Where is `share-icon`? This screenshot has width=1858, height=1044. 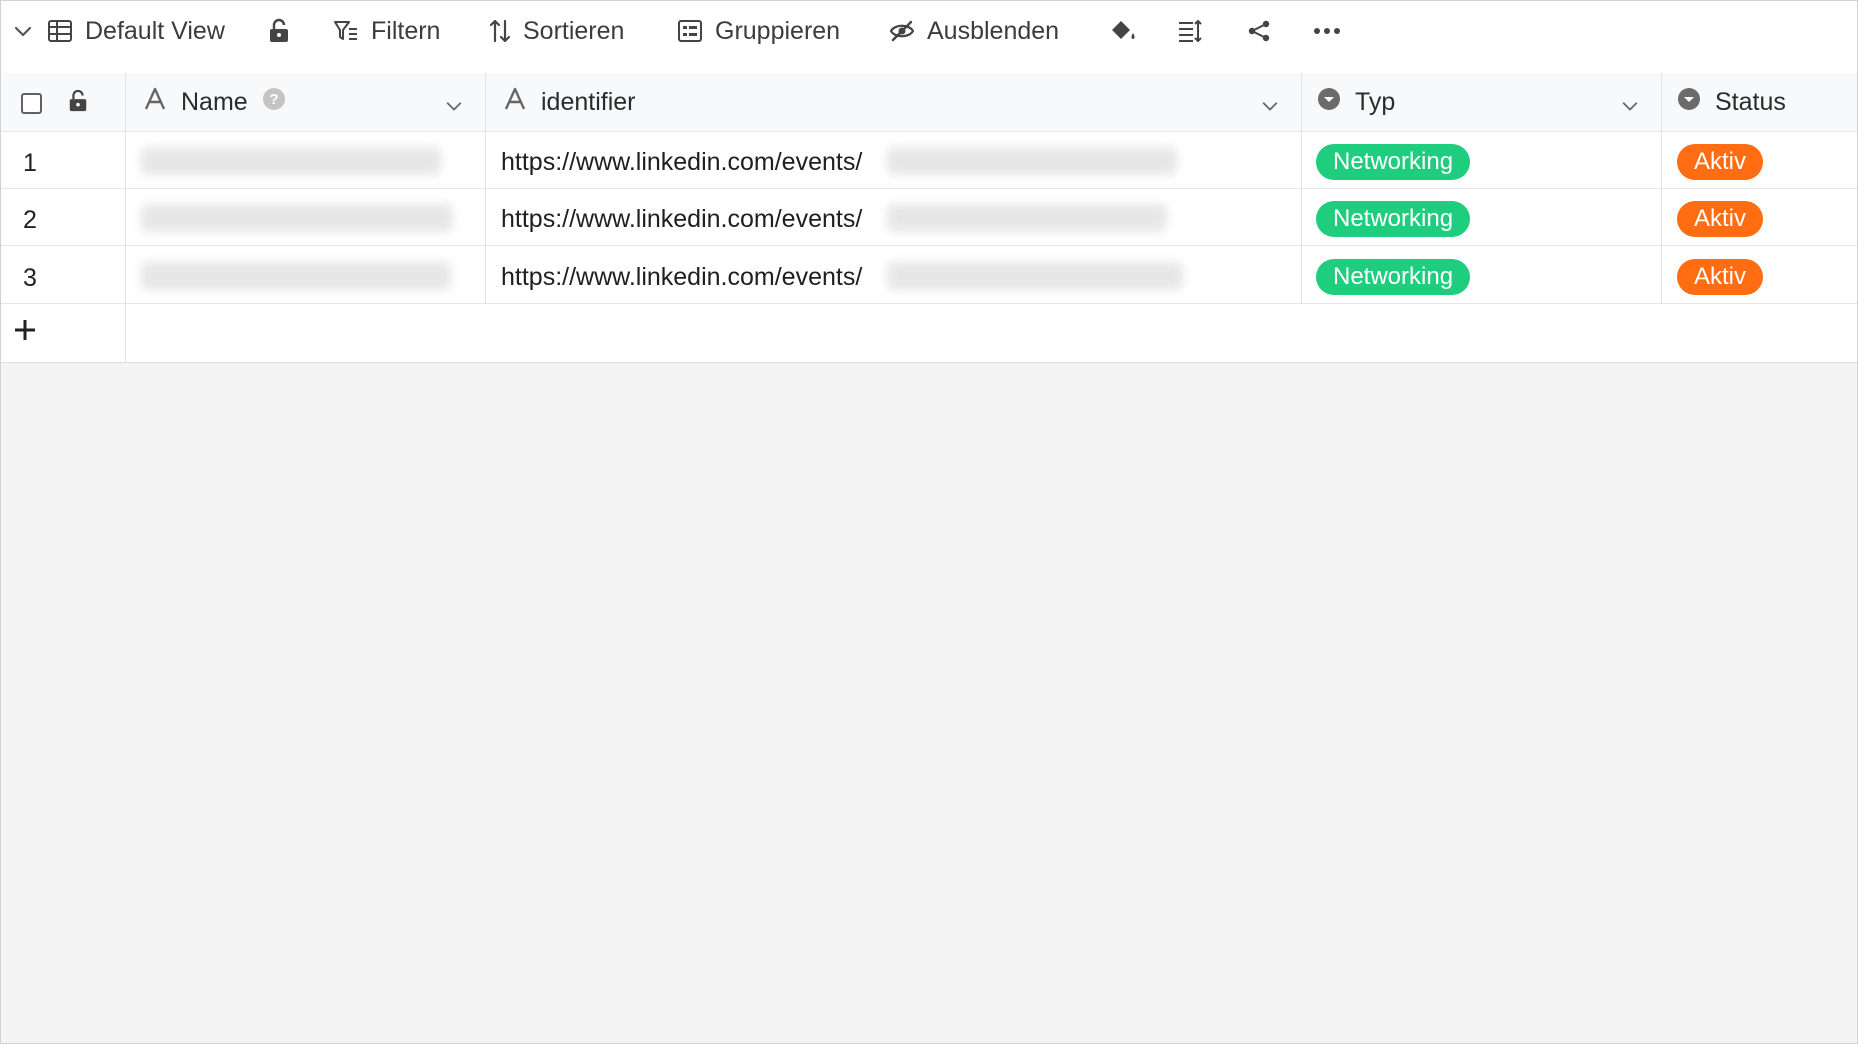
share-icon is located at coordinates (1259, 31).